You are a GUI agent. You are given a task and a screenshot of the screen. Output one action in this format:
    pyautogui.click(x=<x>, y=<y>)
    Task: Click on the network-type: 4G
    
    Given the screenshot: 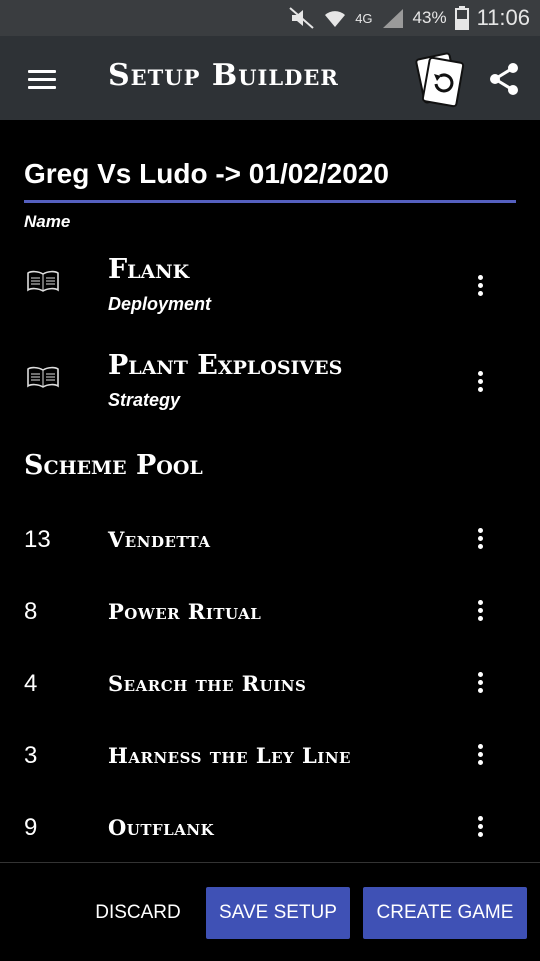 What is the action you would take?
    pyautogui.click(x=364, y=18)
    